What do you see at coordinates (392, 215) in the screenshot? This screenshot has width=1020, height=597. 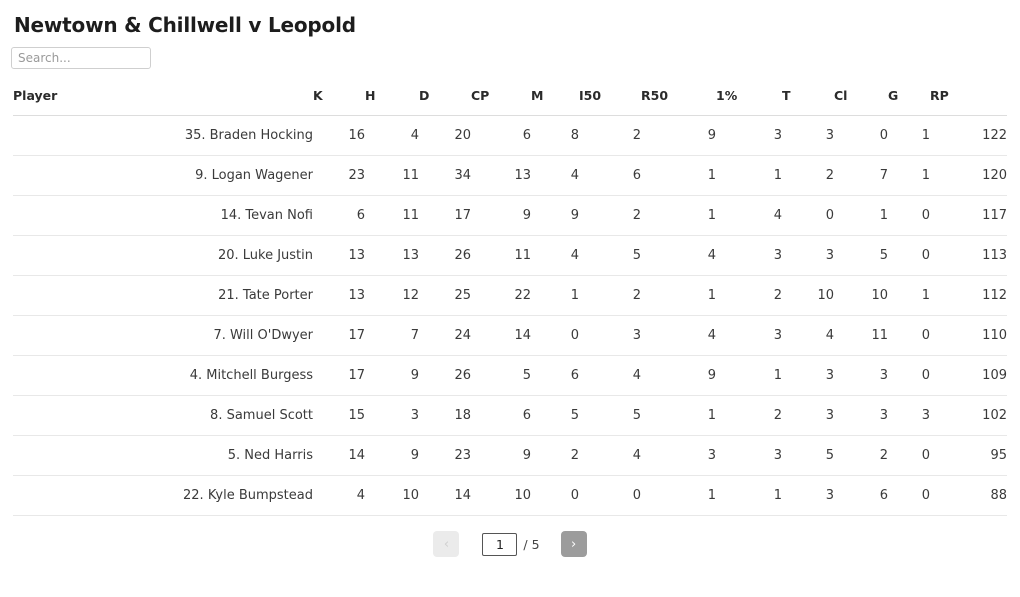 I see `cell-h: 11` at bounding box center [392, 215].